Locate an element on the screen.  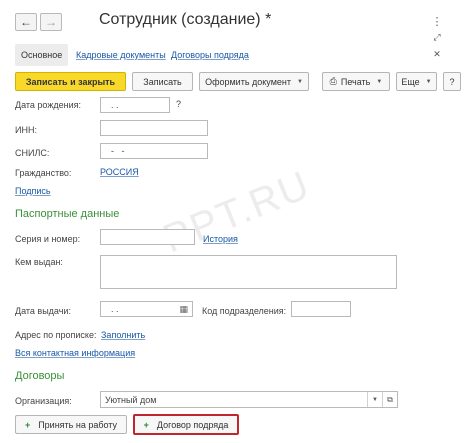
watermark: PPT.RU is located at coordinates (237, 212).